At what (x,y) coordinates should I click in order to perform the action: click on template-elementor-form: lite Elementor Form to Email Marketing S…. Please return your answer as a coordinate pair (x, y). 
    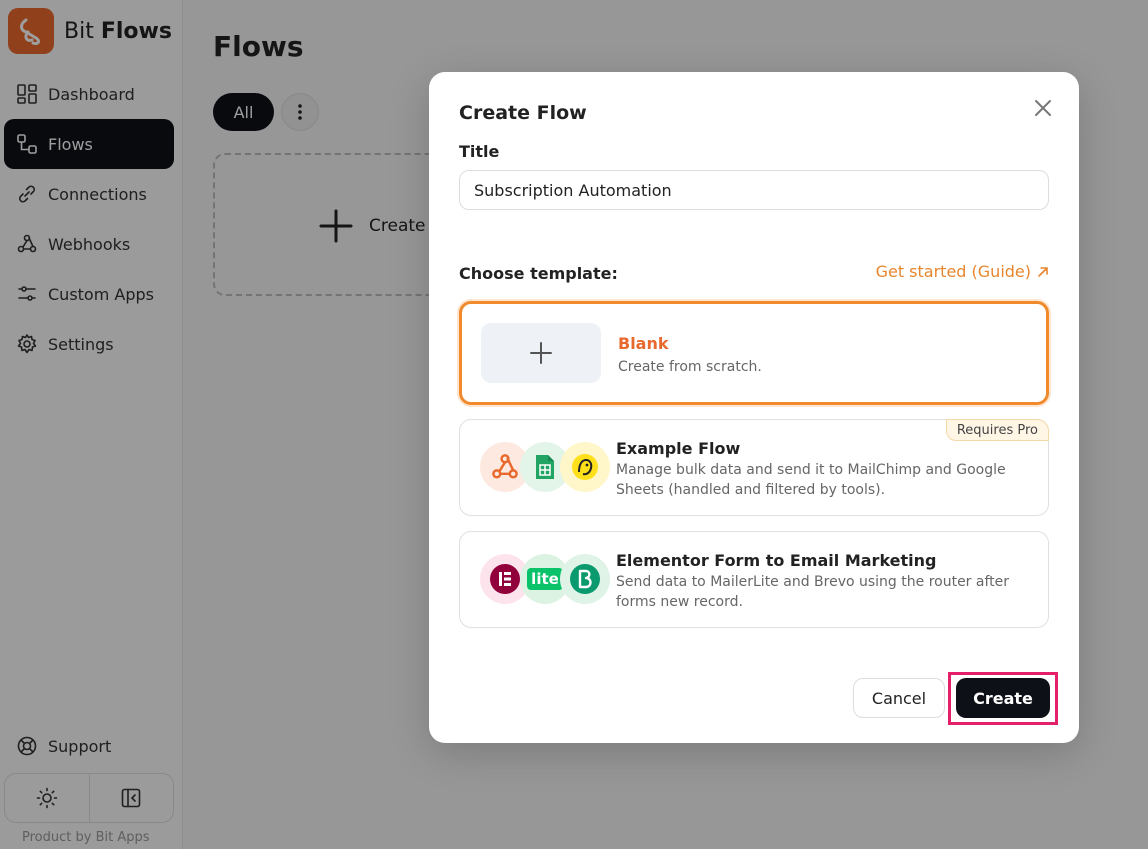
    Looking at the image, I should click on (754, 579).